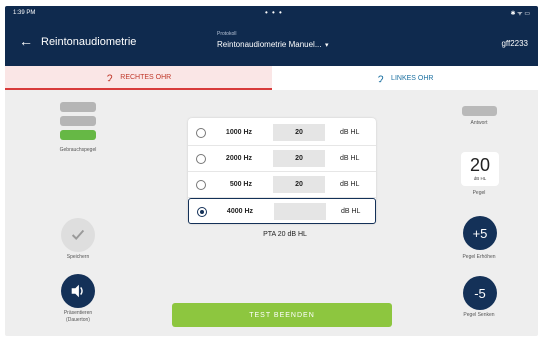 The width and height of the screenshot is (542, 340). I want to click on frequency-threshold-value, so click(300, 211).